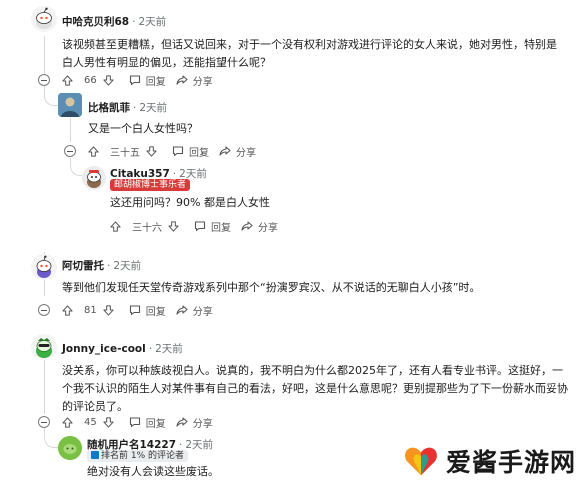 The width and height of the screenshot is (584, 484). Describe the element at coordinates (153, 471) in the screenshot. I see `comment-body: 绝对没有人会读这些废话。` at that location.